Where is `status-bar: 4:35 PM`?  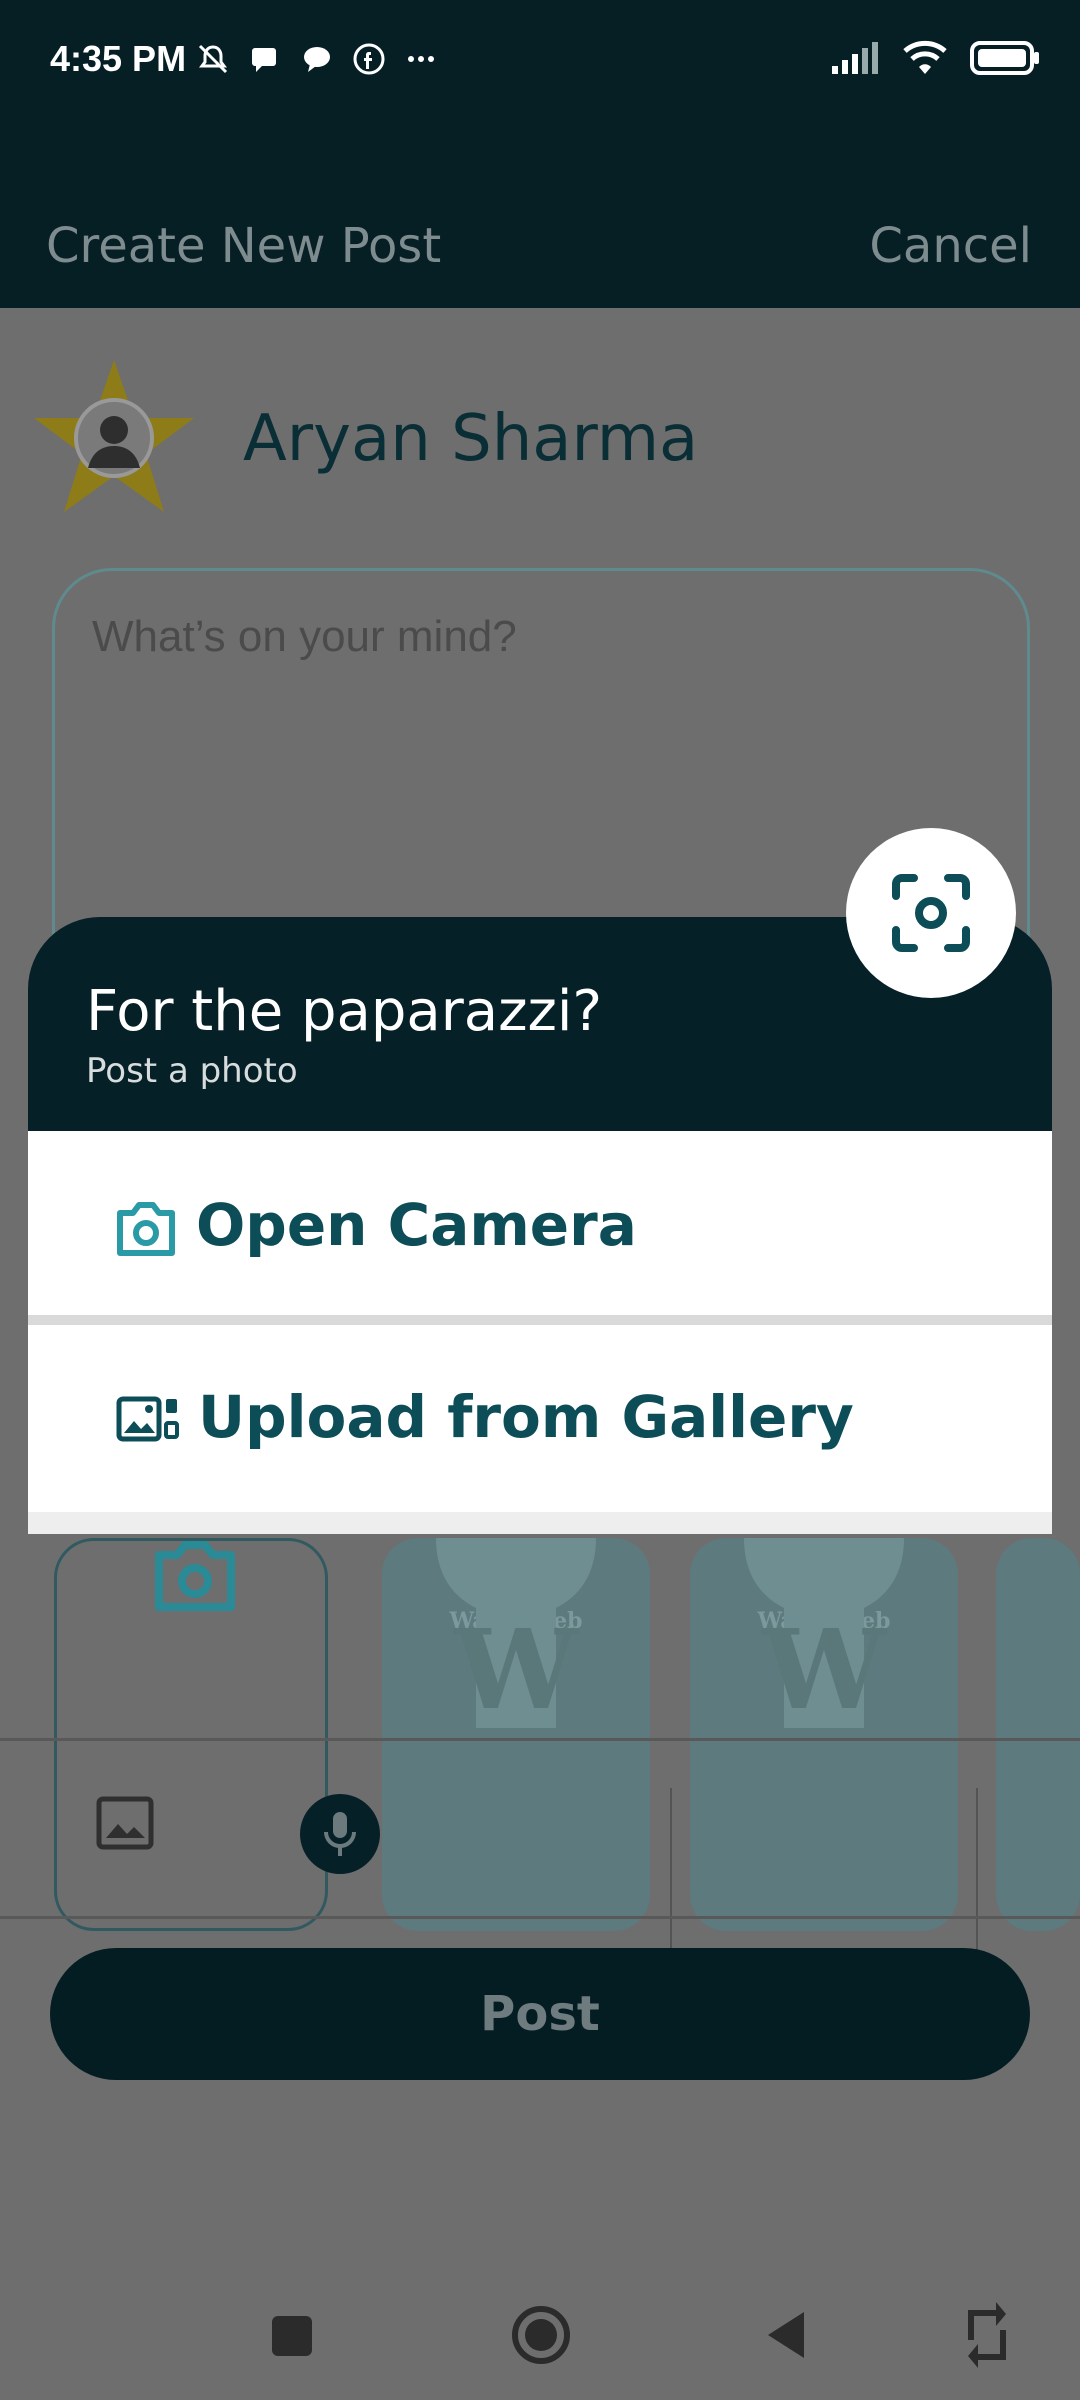
status-bar: 4:35 PM is located at coordinates (540, 60).